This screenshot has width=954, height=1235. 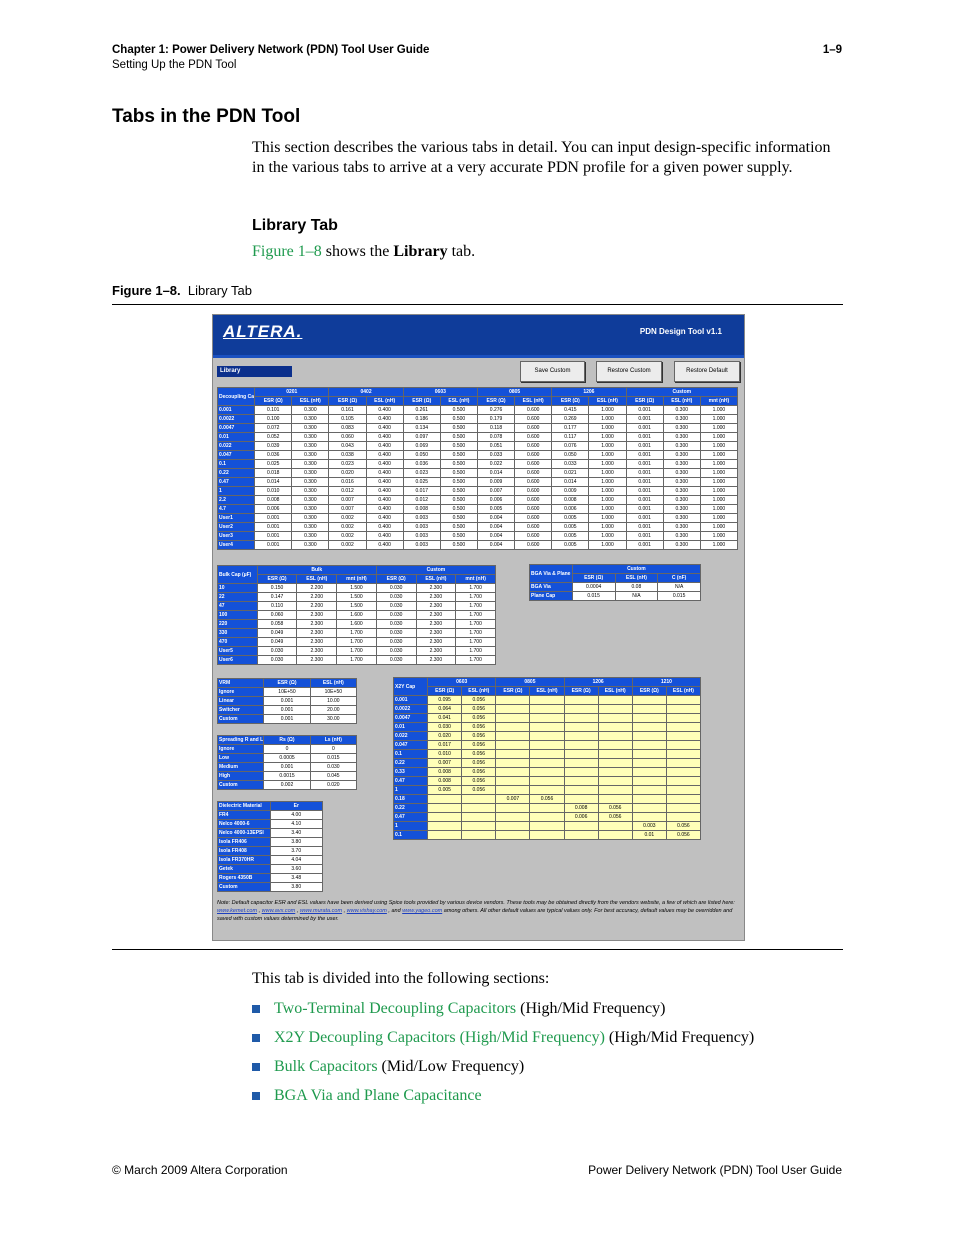 I want to click on value-cell: 0.010, so click(x=445, y=754).